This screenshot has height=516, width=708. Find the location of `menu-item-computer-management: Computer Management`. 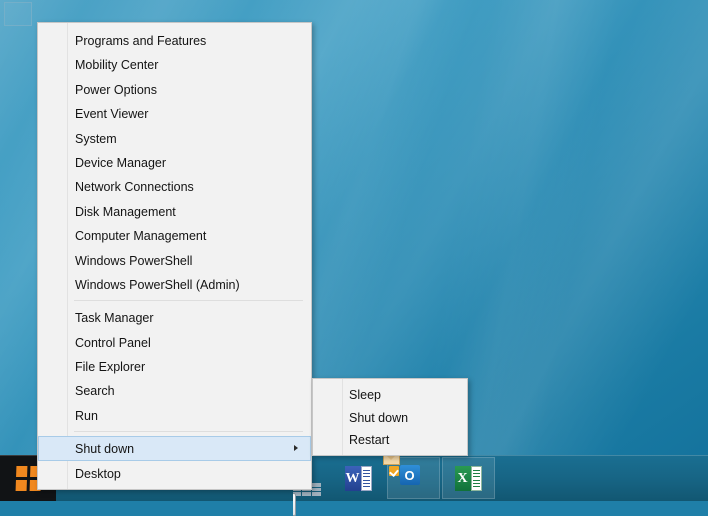

menu-item-computer-management: Computer Management is located at coordinates (174, 235).